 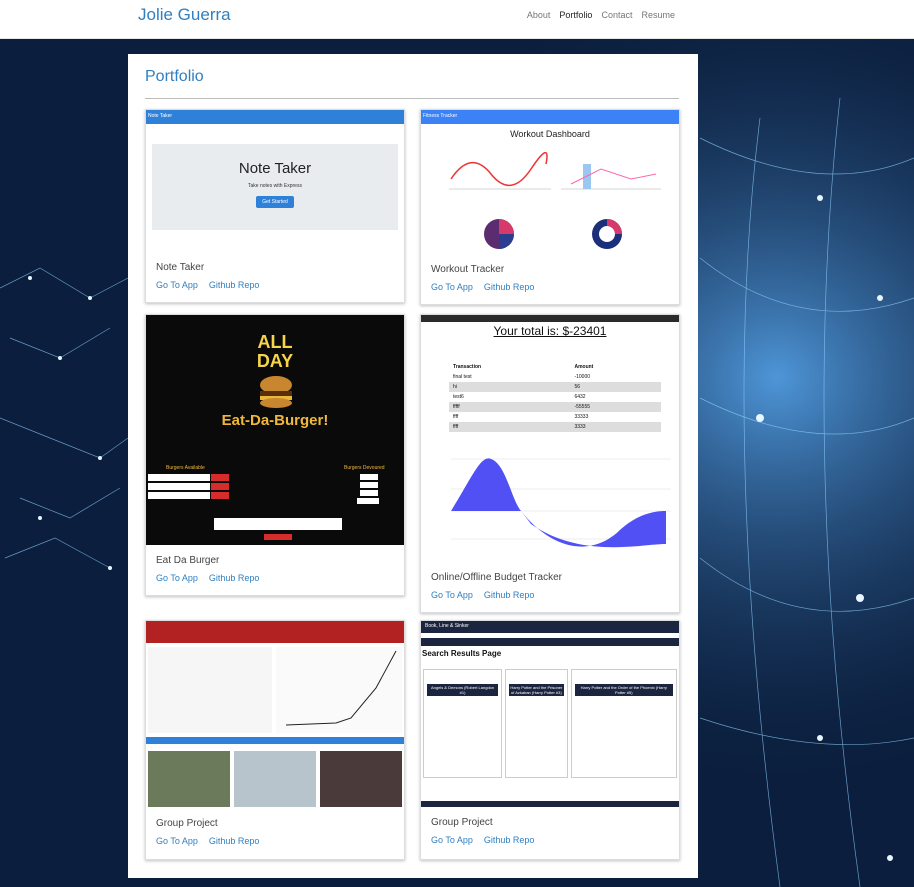 What do you see at coordinates (275, 117) in the screenshot?
I see `screenshot-header: Note Taker` at bounding box center [275, 117].